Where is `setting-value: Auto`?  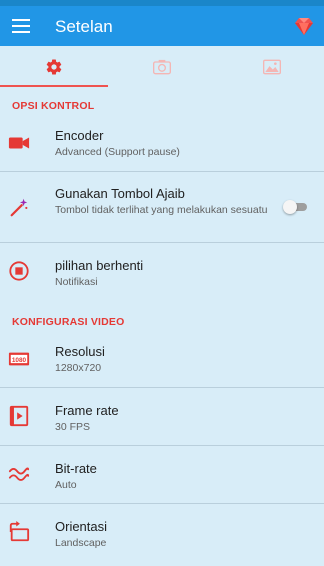 setting-value: Auto is located at coordinates (66, 485).